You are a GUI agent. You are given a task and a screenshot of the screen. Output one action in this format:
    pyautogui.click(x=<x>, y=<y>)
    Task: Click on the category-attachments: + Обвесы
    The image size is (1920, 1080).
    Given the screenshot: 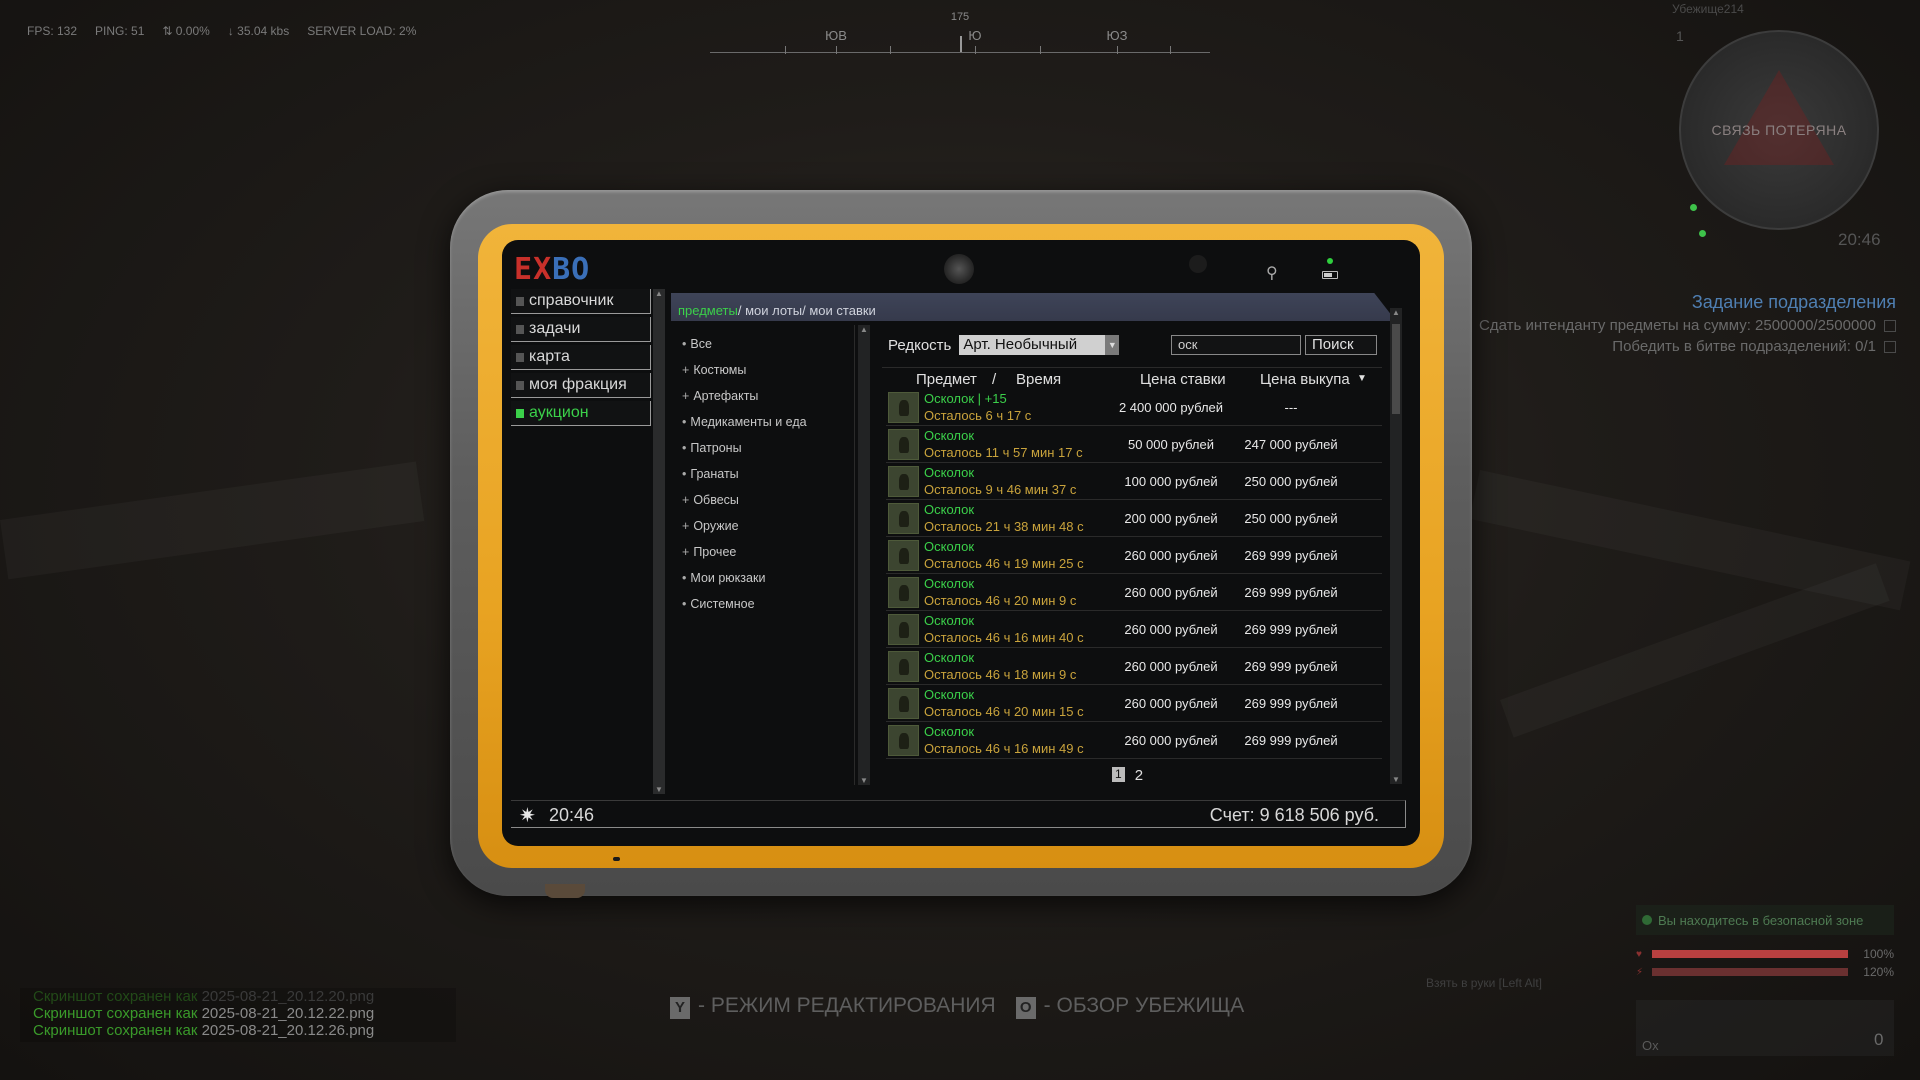 What is the action you would take?
    pyautogui.click(x=763, y=500)
    